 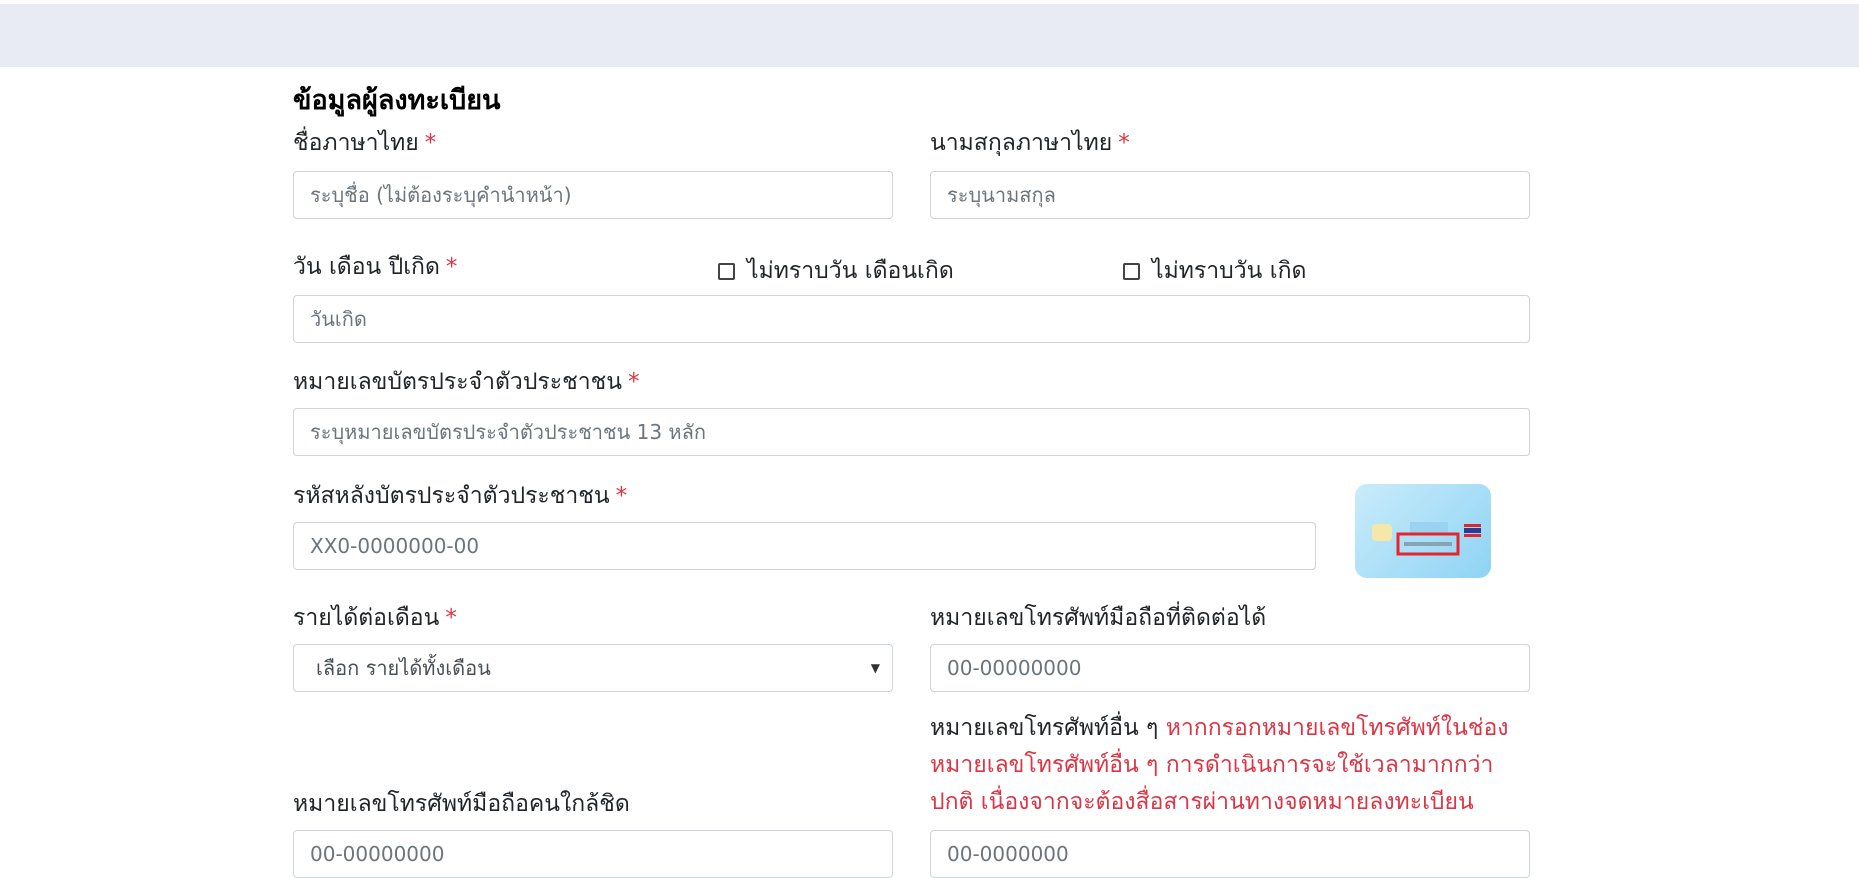 I want to click on birth-date-label-text: วัน เดือน ปีเกิด, so click(x=366, y=267).